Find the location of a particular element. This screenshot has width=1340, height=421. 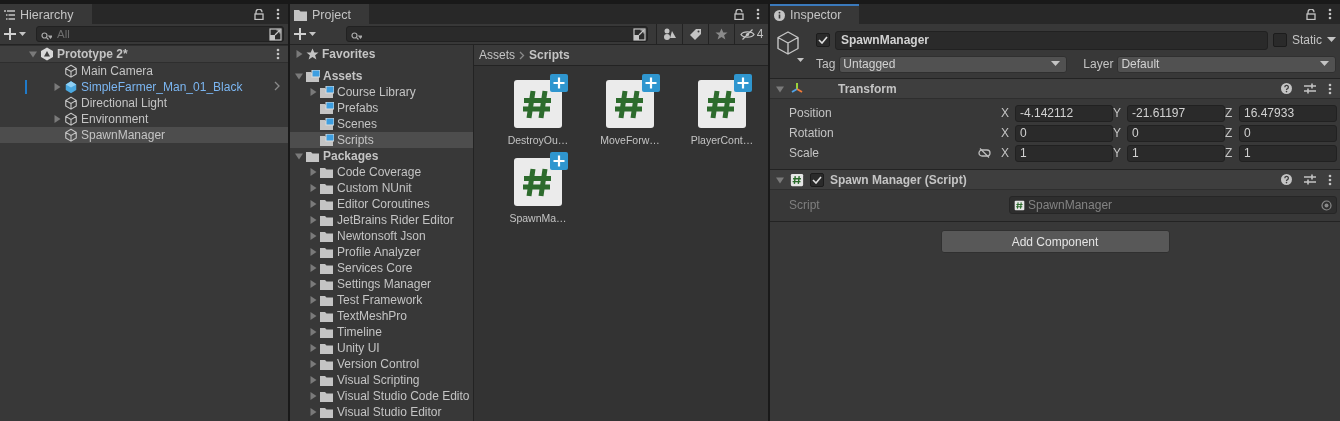

folder-row: Editor Coroutines is located at coordinates (381, 204).